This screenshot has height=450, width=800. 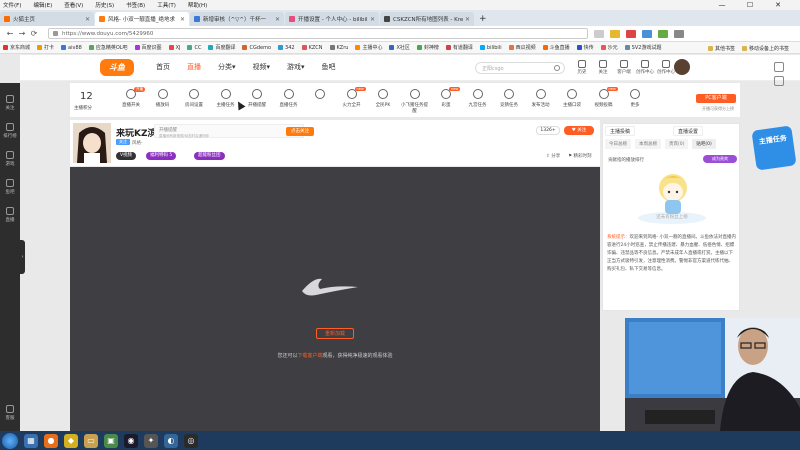 What do you see at coordinates (478, 98) in the screenshot?
I see `tool-item: 九宫任务` at bounding box center [478, 98].